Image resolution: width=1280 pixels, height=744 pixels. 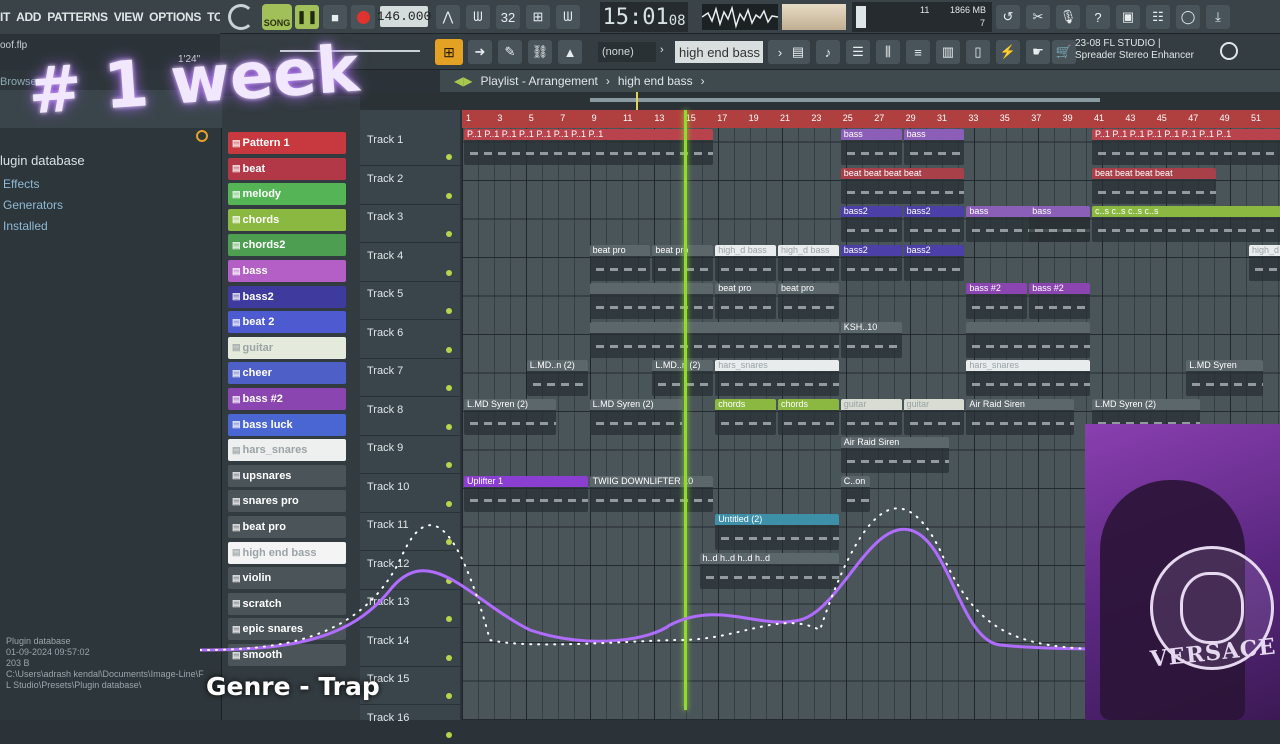 What do you see at coordinates (287, 322) in the screenshot?
I see `pattern-item: ▤ beat 2` at bounding box center [287, 322].